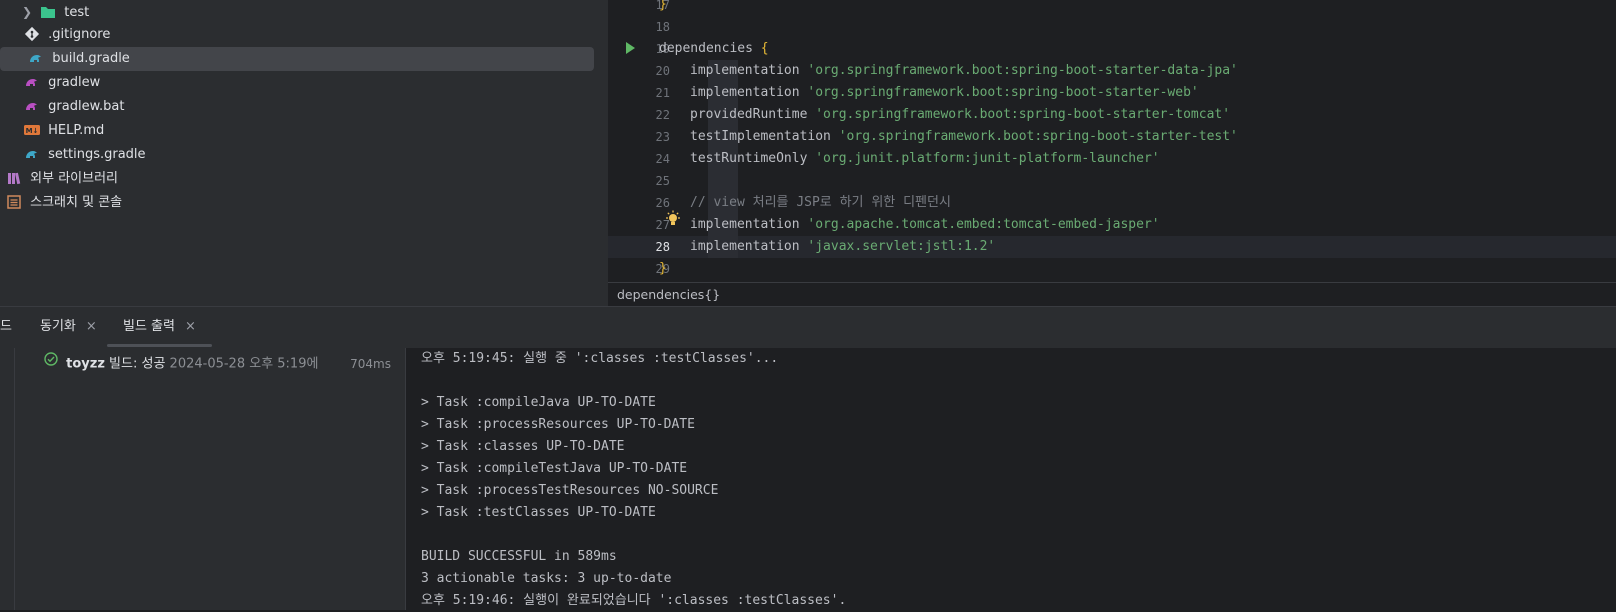 The image size is (1616, 612). I want to click on code-line-17: }, so click(663, 6).